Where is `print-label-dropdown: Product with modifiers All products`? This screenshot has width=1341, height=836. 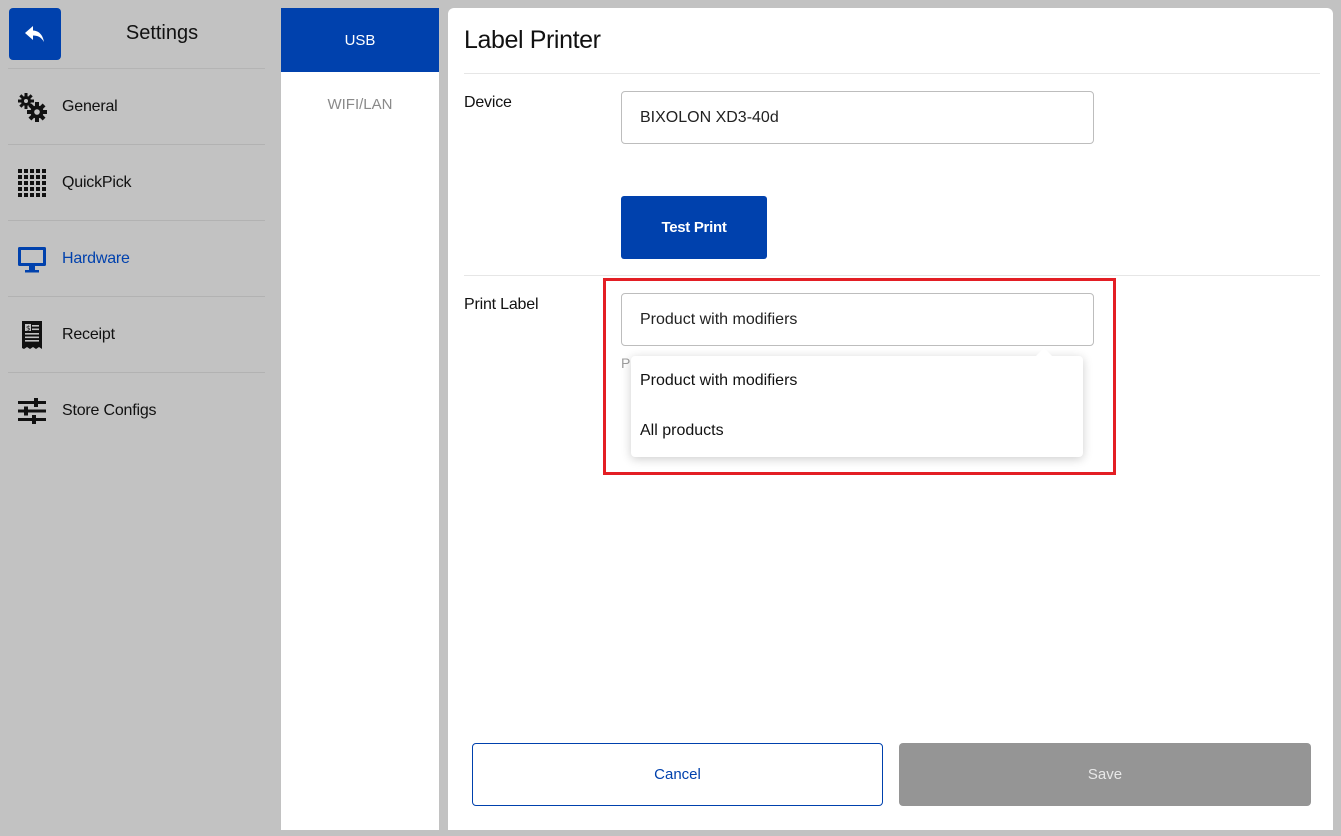 print-label-dropdown: Product with modifiers All products is located at coordinates (857, 402).